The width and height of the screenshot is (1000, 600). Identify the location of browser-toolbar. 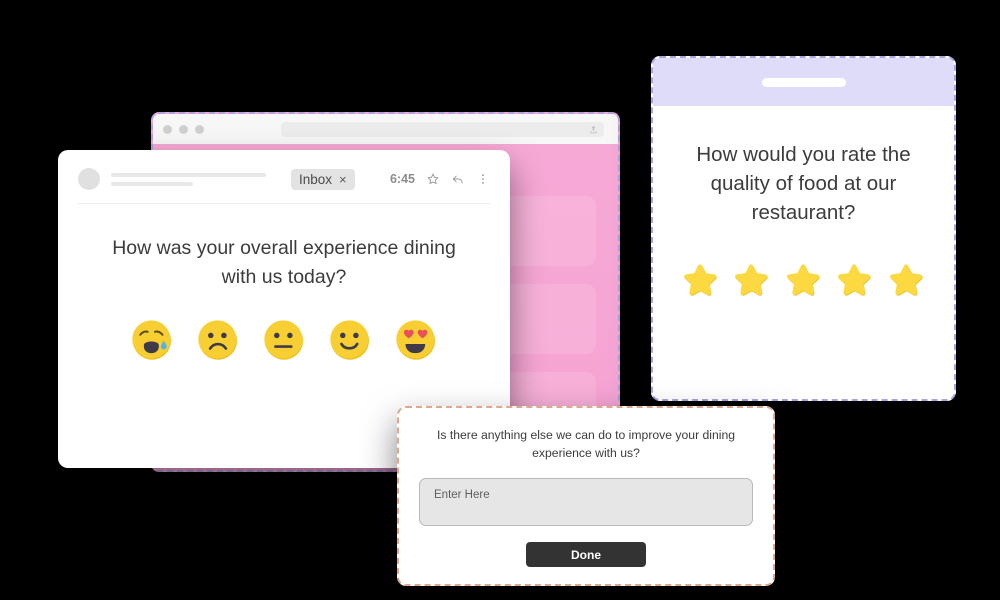
(385, 129).